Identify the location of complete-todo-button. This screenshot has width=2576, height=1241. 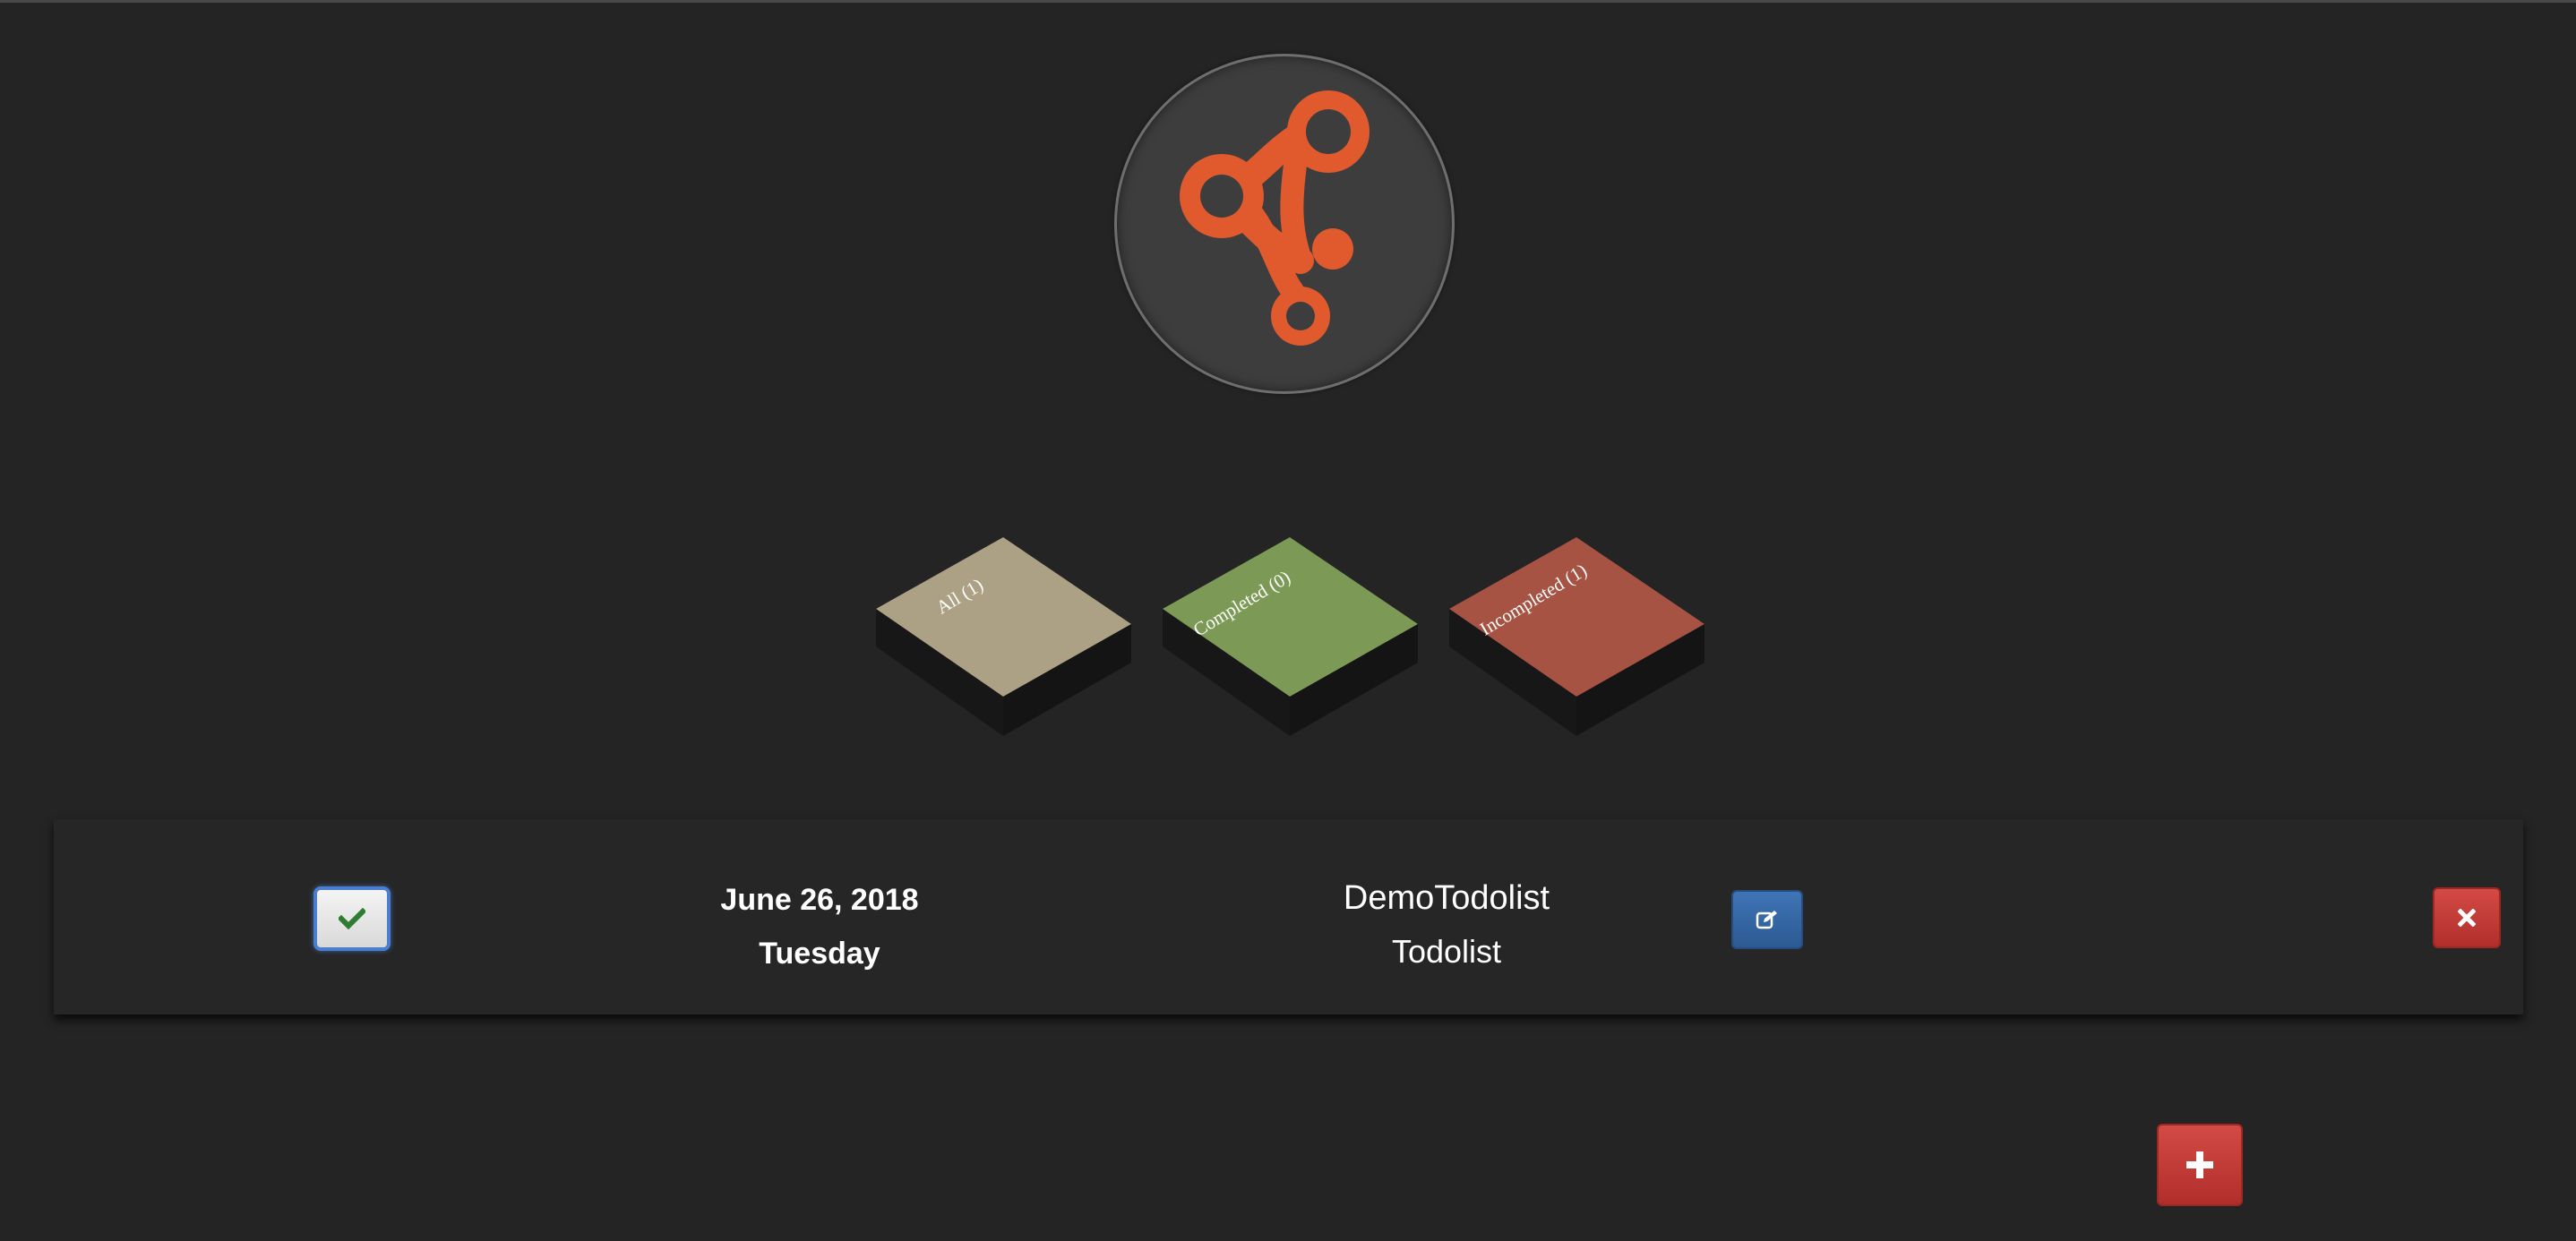
(352, 918).